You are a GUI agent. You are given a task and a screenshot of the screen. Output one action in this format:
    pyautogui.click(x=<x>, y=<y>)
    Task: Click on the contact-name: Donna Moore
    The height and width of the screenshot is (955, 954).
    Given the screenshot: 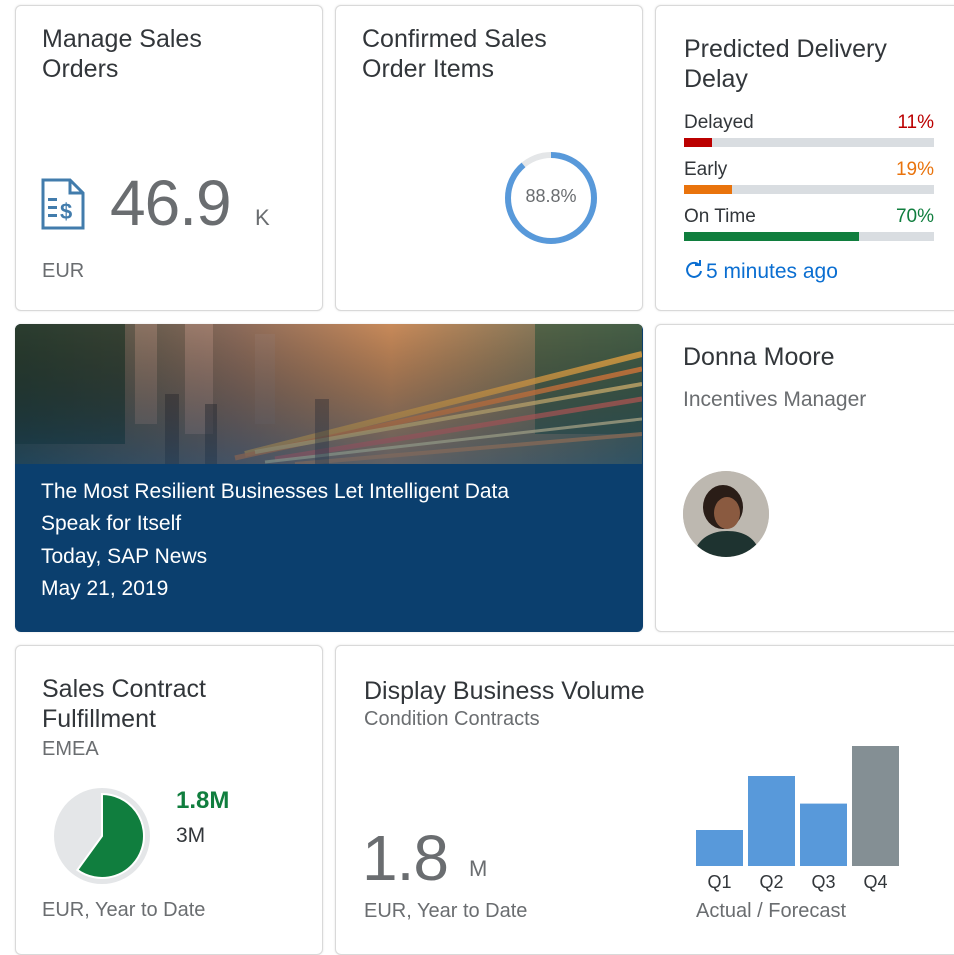 What is the action you would take?
    pyautogui.click(x=759, y=357)
    